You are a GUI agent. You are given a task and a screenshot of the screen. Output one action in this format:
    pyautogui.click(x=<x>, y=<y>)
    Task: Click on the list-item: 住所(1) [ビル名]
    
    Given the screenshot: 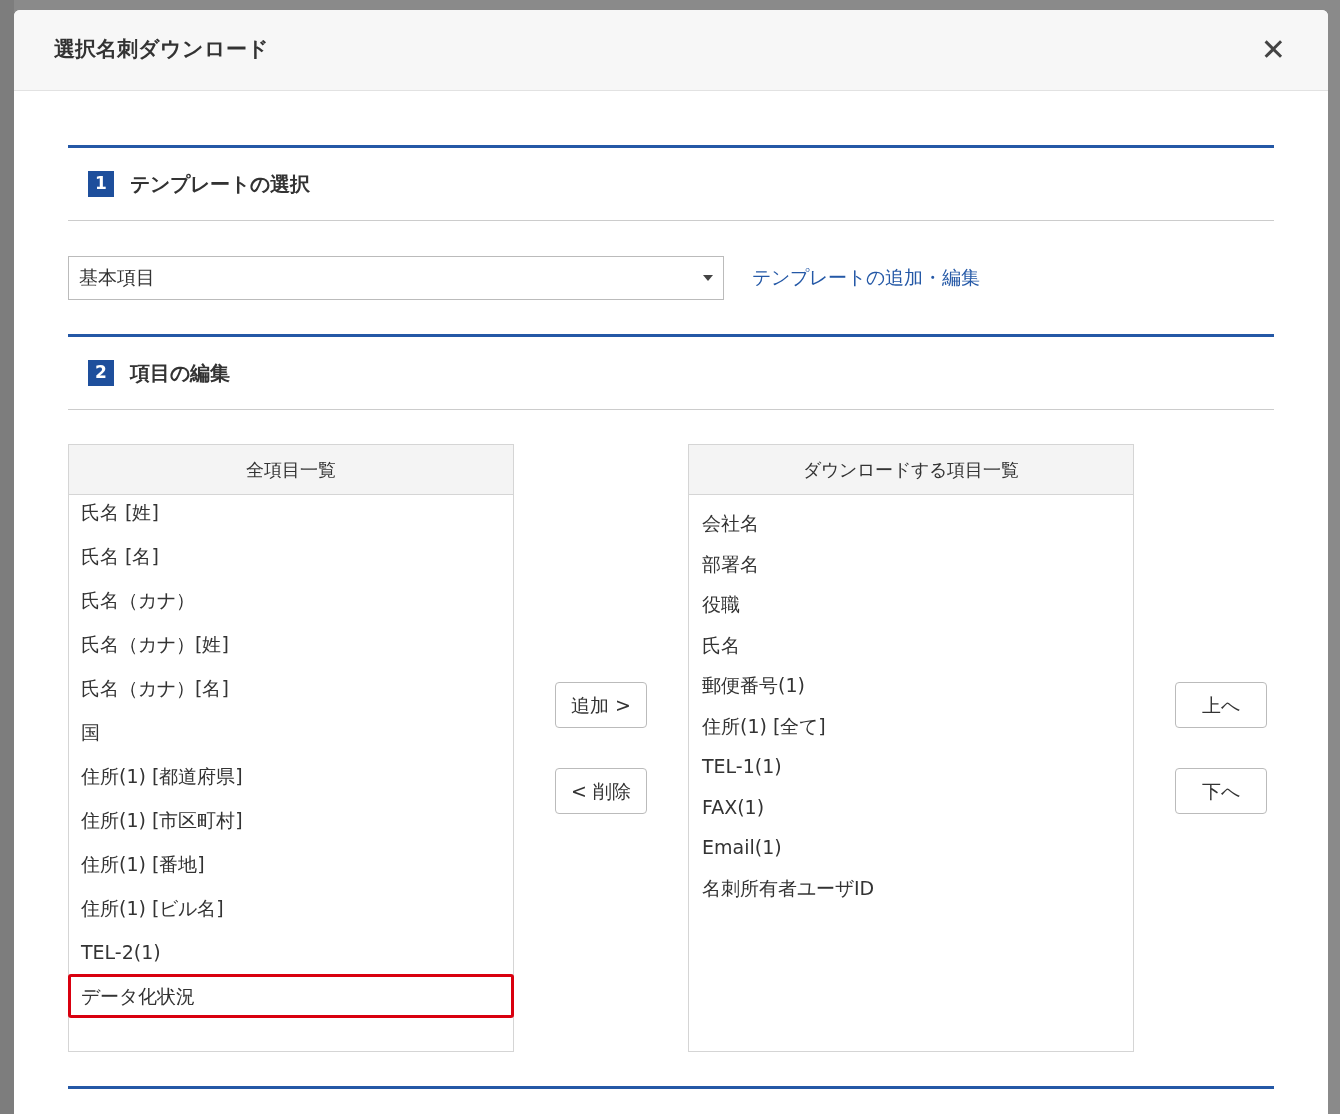 What is the action you would take?
    pyautogui.click(x=291, y=908)
    